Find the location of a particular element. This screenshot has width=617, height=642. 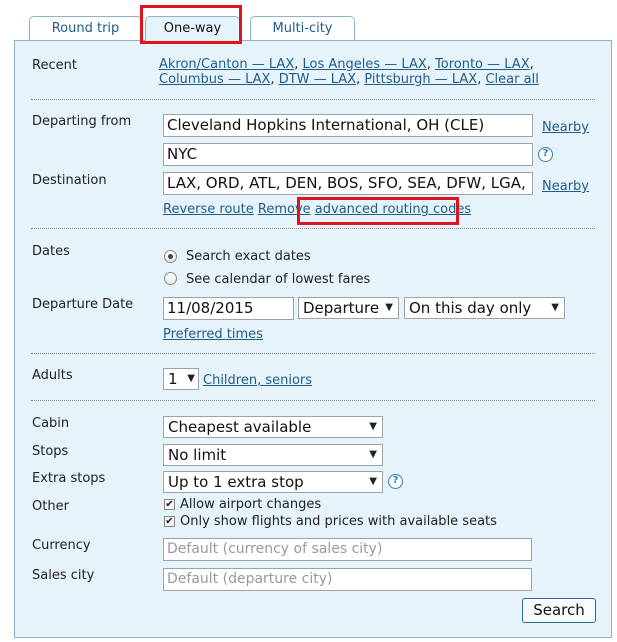

sales-city-input: Default (departure city) is located at coordinates (347, 579).